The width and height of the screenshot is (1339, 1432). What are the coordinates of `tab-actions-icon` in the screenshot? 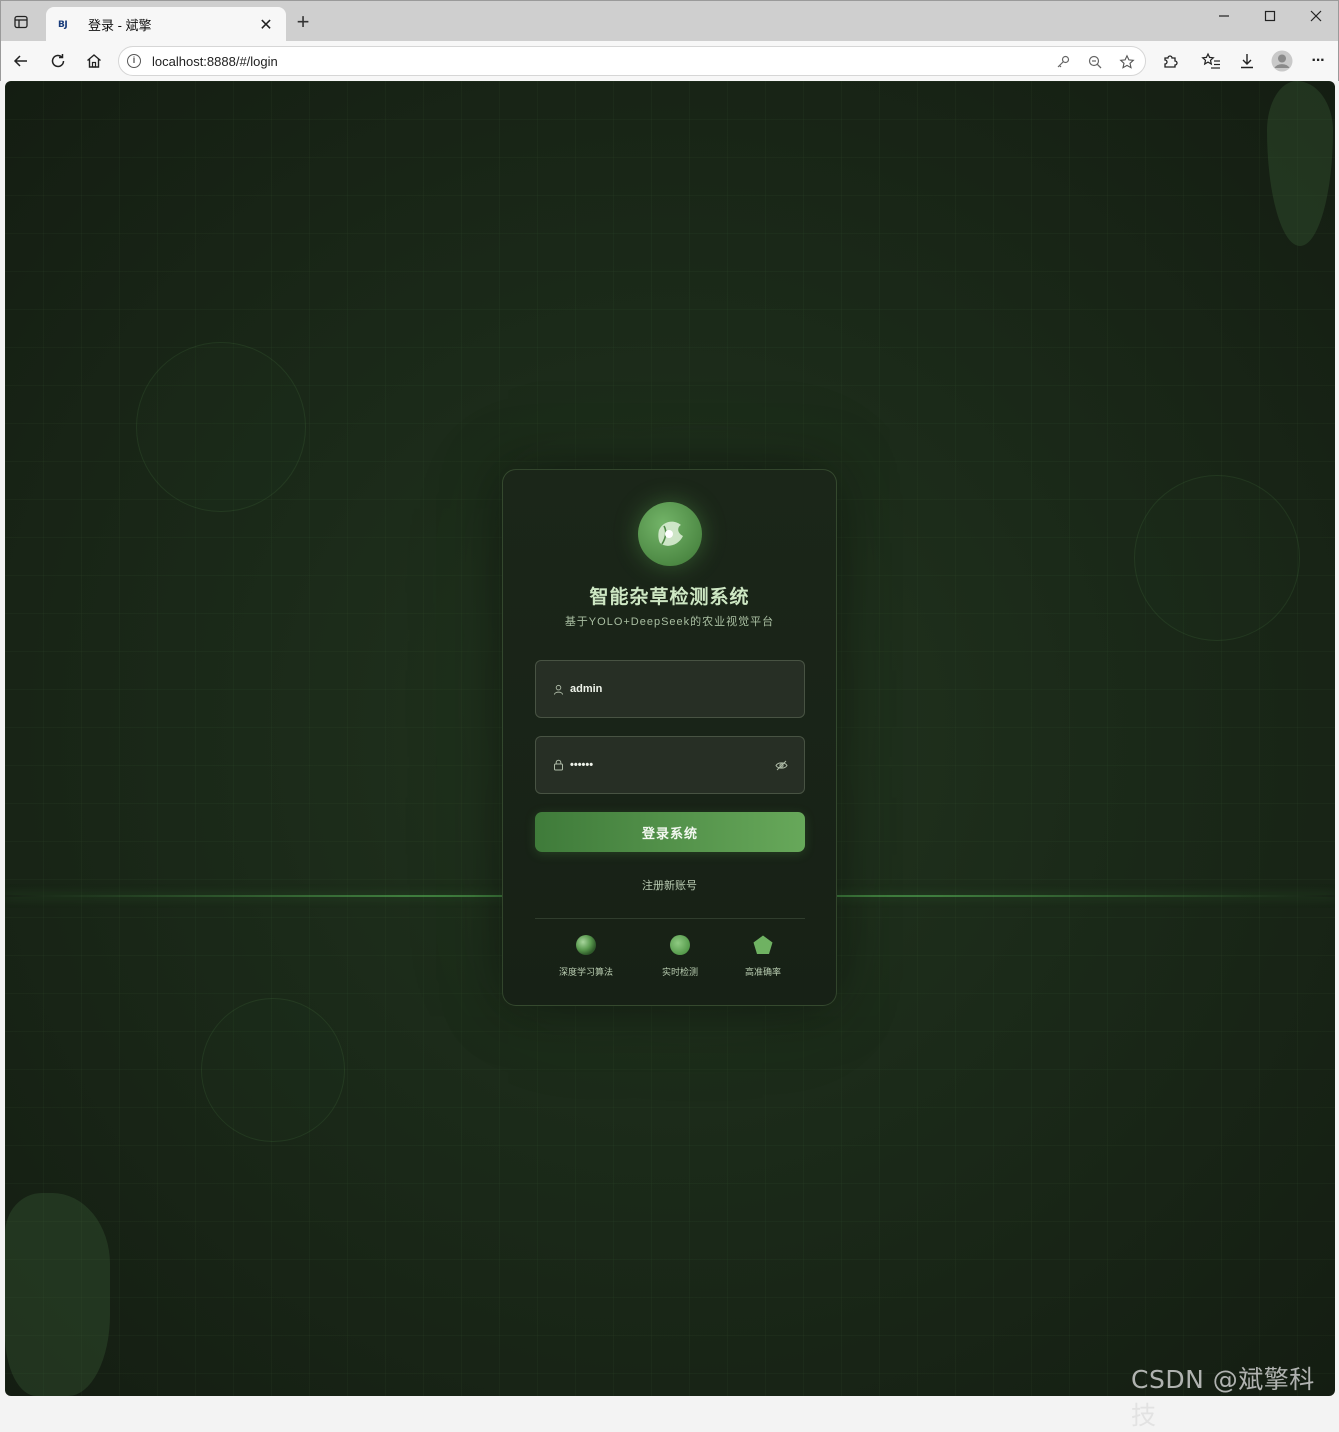 It's located at (21, 22).